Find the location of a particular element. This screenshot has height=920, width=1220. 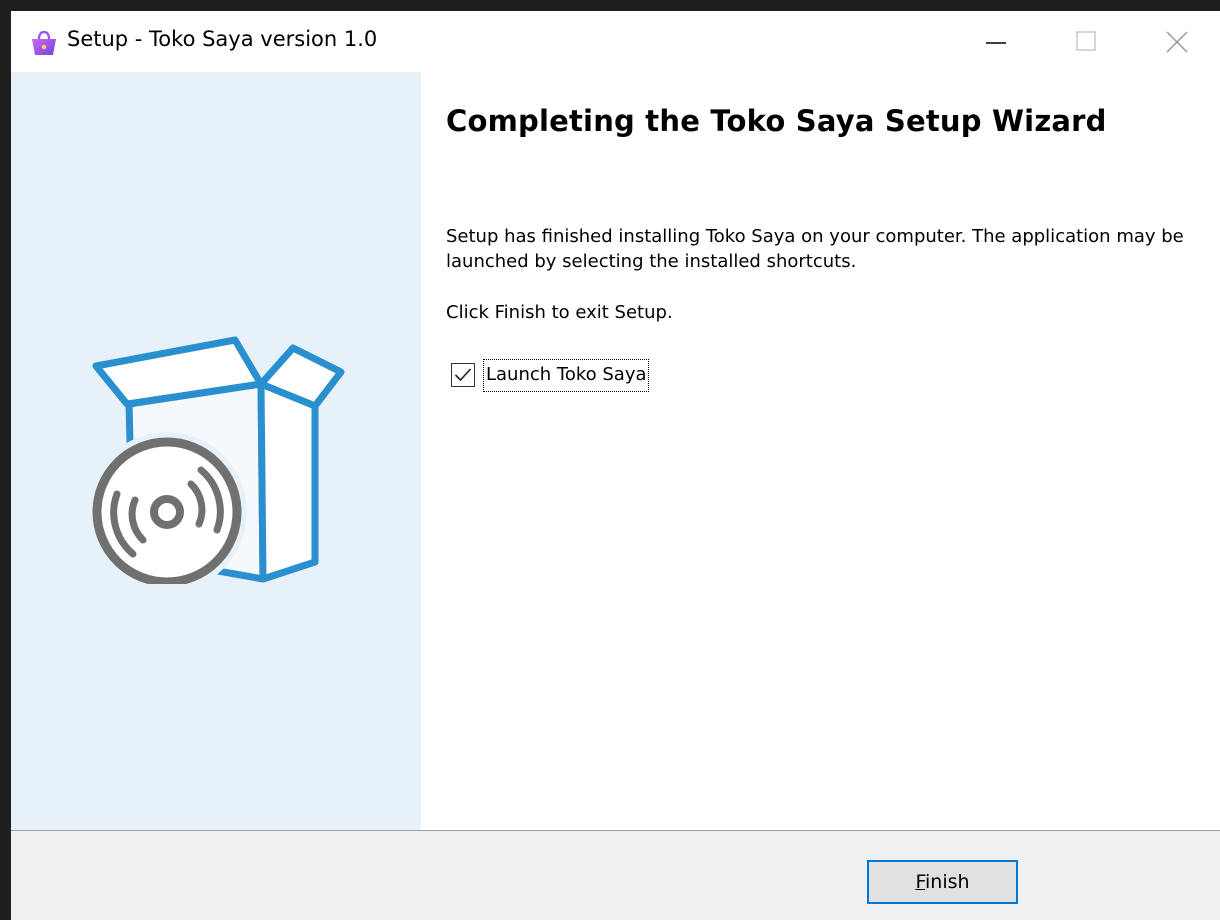

minimize-button is located at coordinates (996, 41).